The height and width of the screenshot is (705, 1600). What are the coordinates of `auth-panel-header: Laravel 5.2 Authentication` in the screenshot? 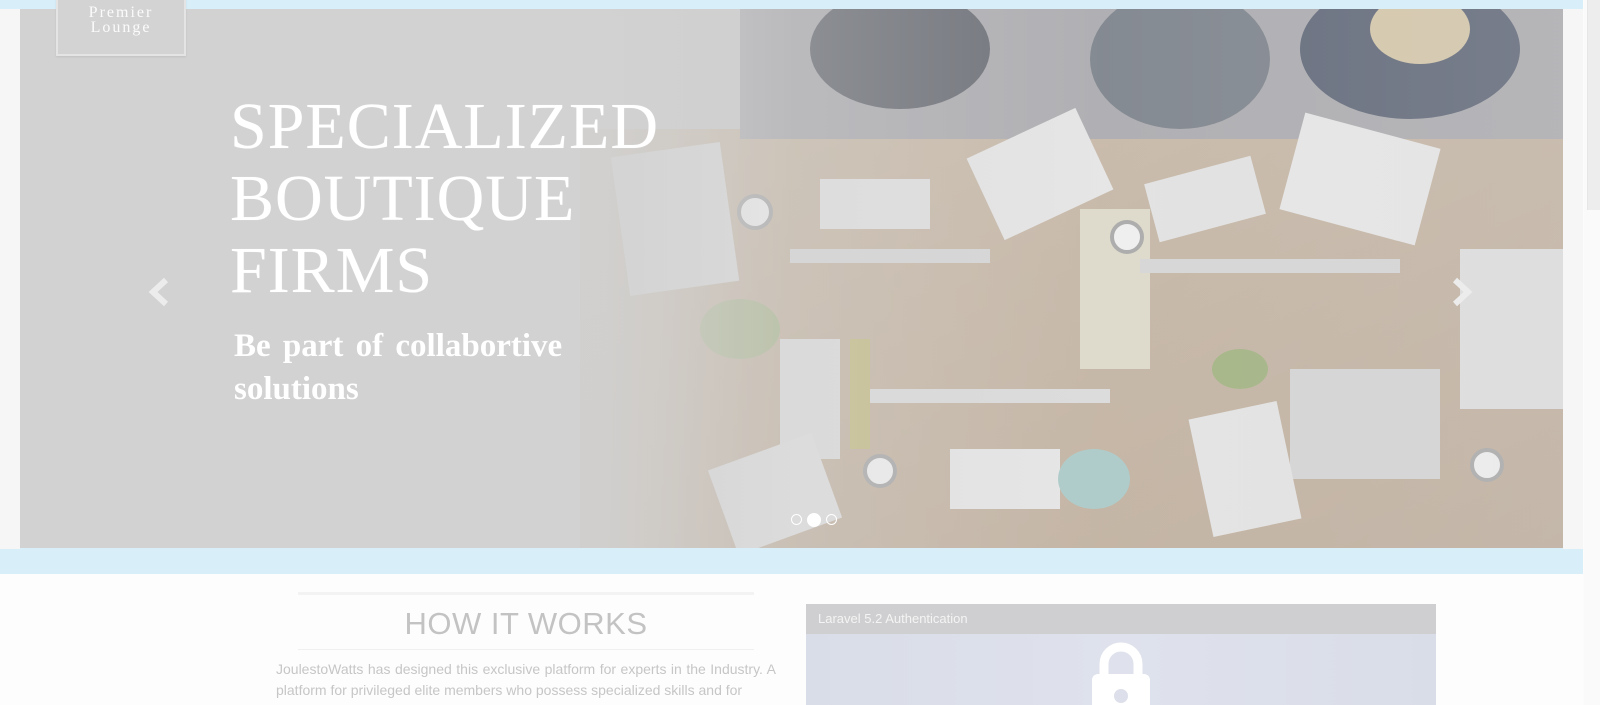 It's located at (1121, 619).